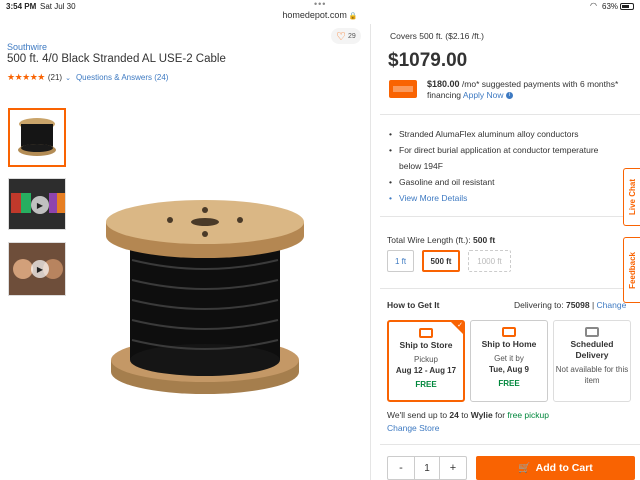  I want to click on add-to-cart-button: 🛒 Add to Cart, so click(555, 468).